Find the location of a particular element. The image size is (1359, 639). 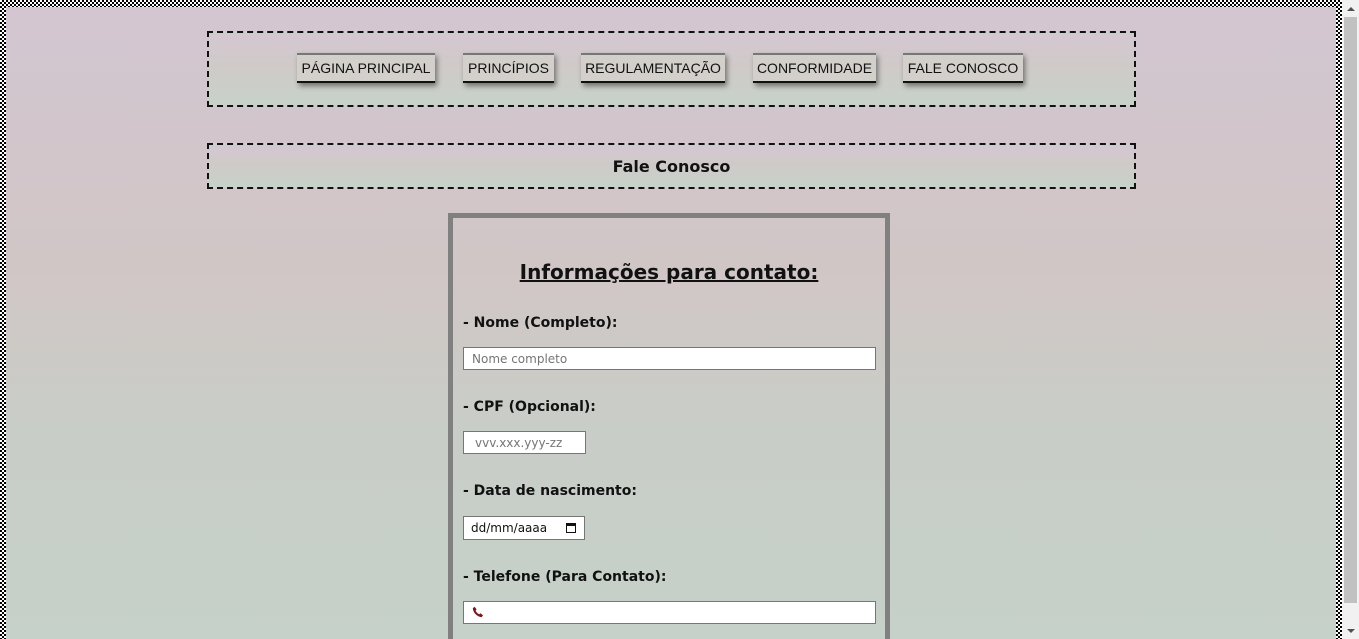

name-input is located at coordinates (669, 358).